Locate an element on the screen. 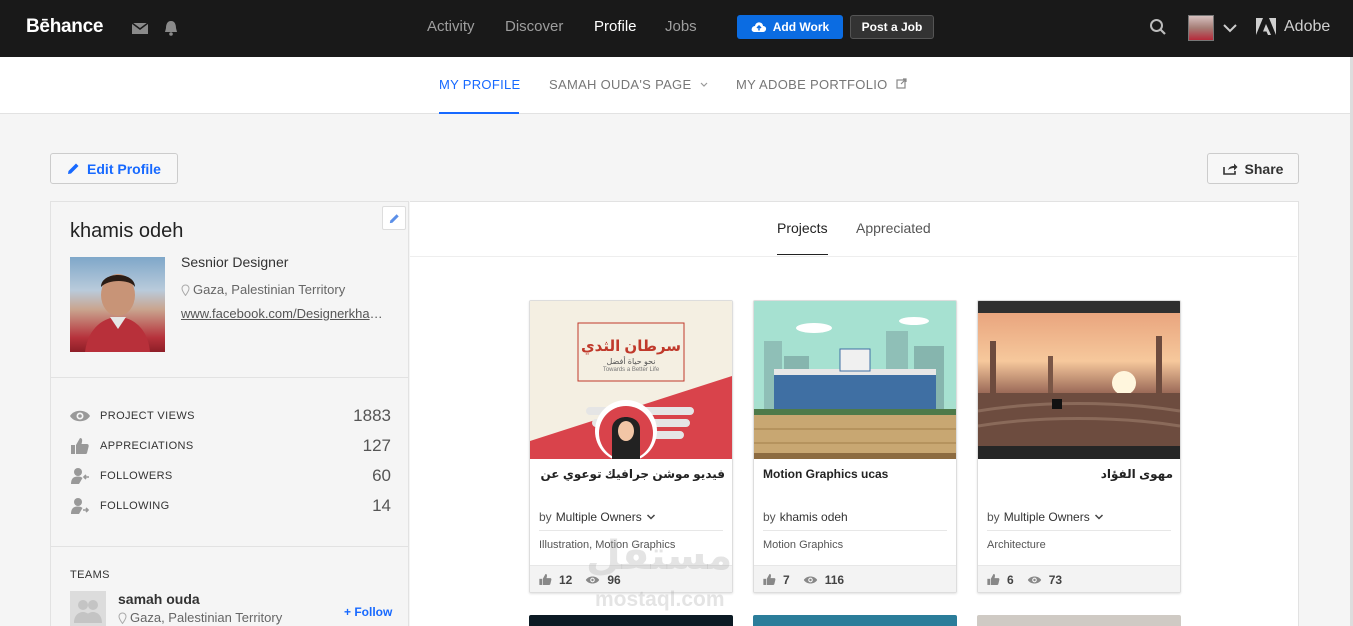 The height and width of the screenshot is (626, 1353). pencil-icon is located at coordinates (394, 218).